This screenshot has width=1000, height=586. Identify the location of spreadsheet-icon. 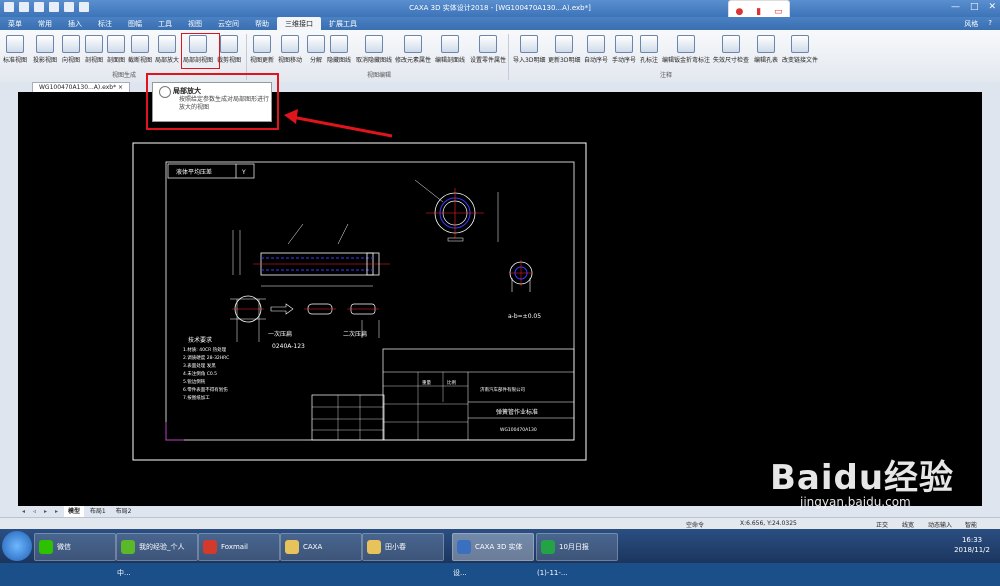
(548, 547).